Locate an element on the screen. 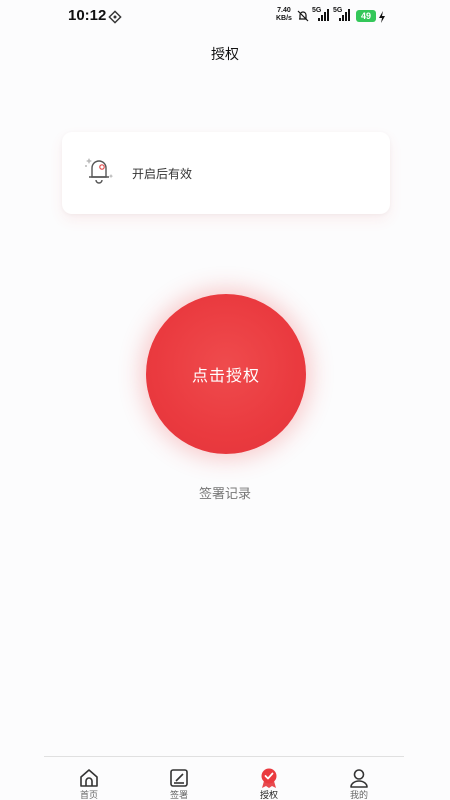 The width and height of the screenshot is (450, 800). signal-1-label: 5G is located at coordinates (317, 10).